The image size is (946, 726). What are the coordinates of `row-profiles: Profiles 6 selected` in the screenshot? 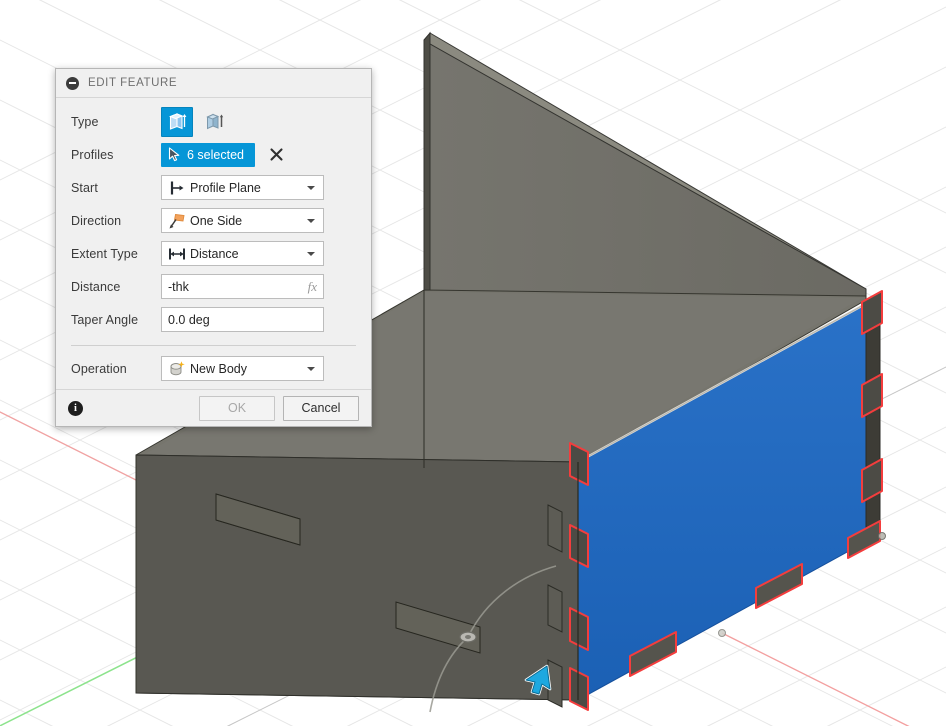 It's located at (213, 154).